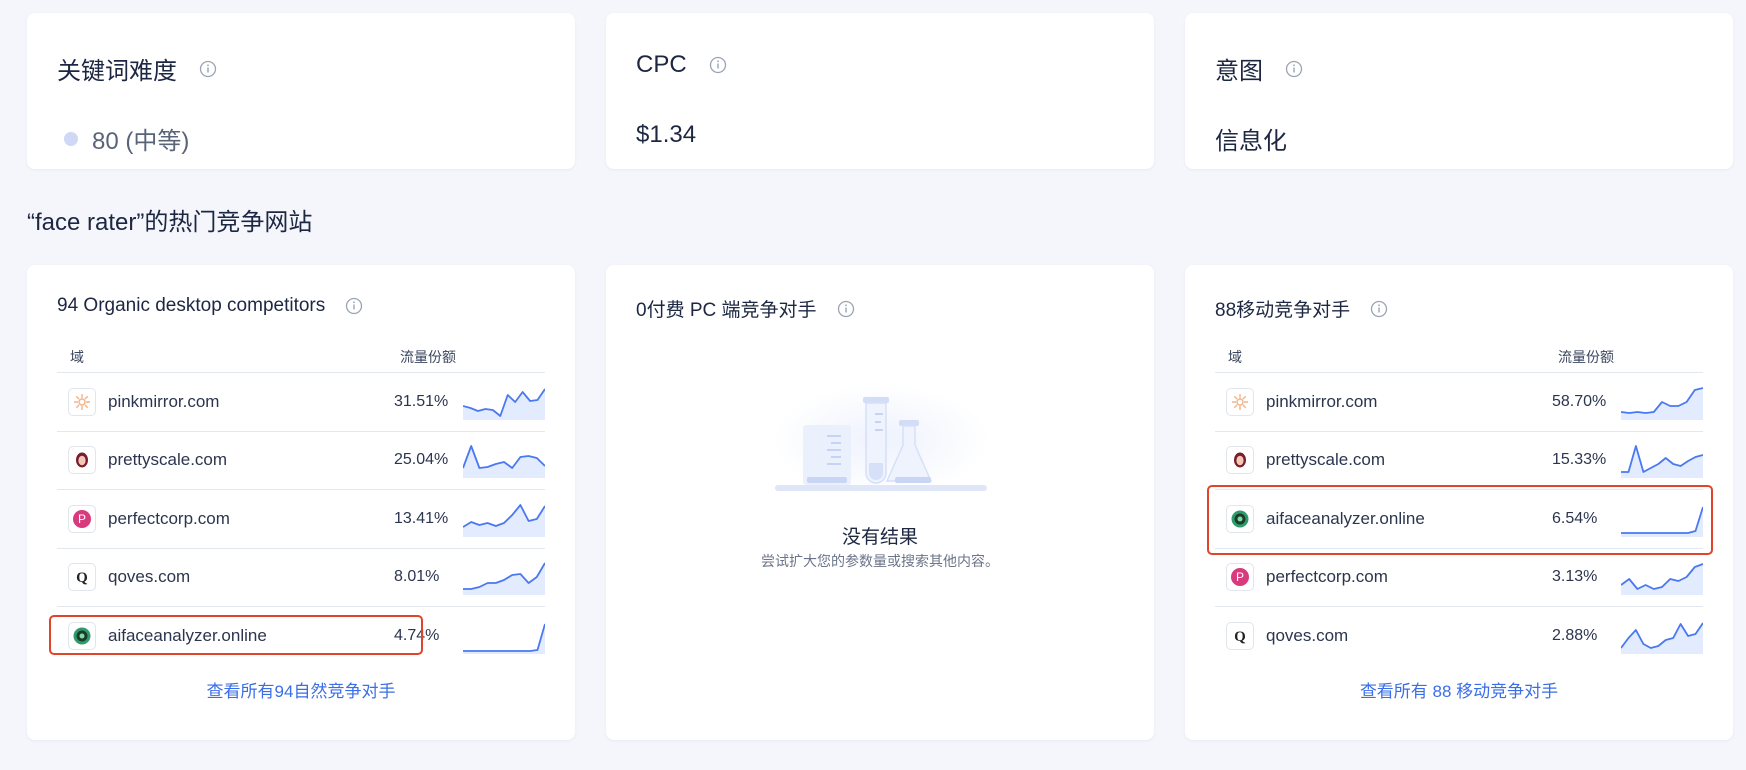  I want to click on intent-title: 意图, so click(1239, 71).